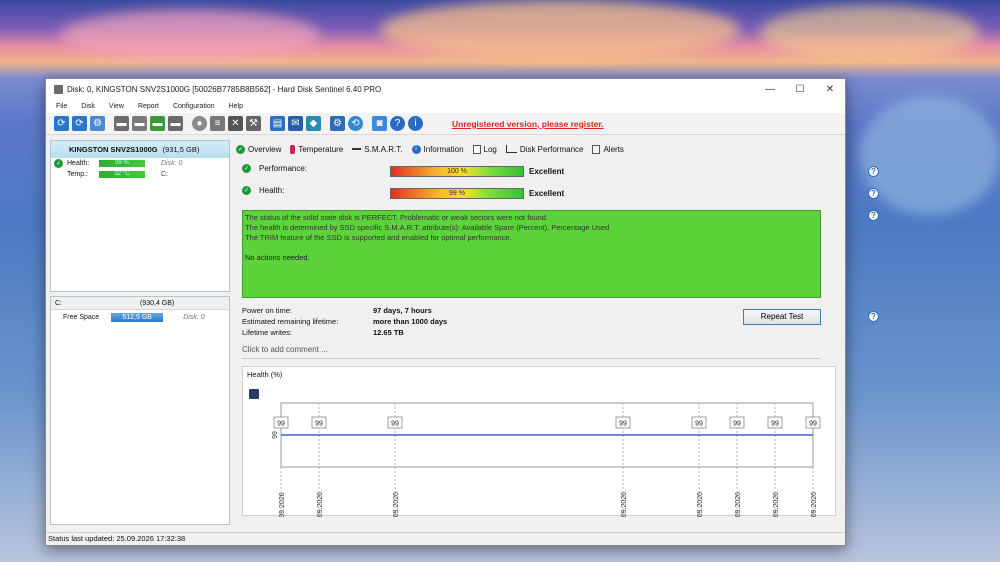  Describe the element at coordinates (88, 106) in the screenshot. I see `menu-disk: Disk` at that location.